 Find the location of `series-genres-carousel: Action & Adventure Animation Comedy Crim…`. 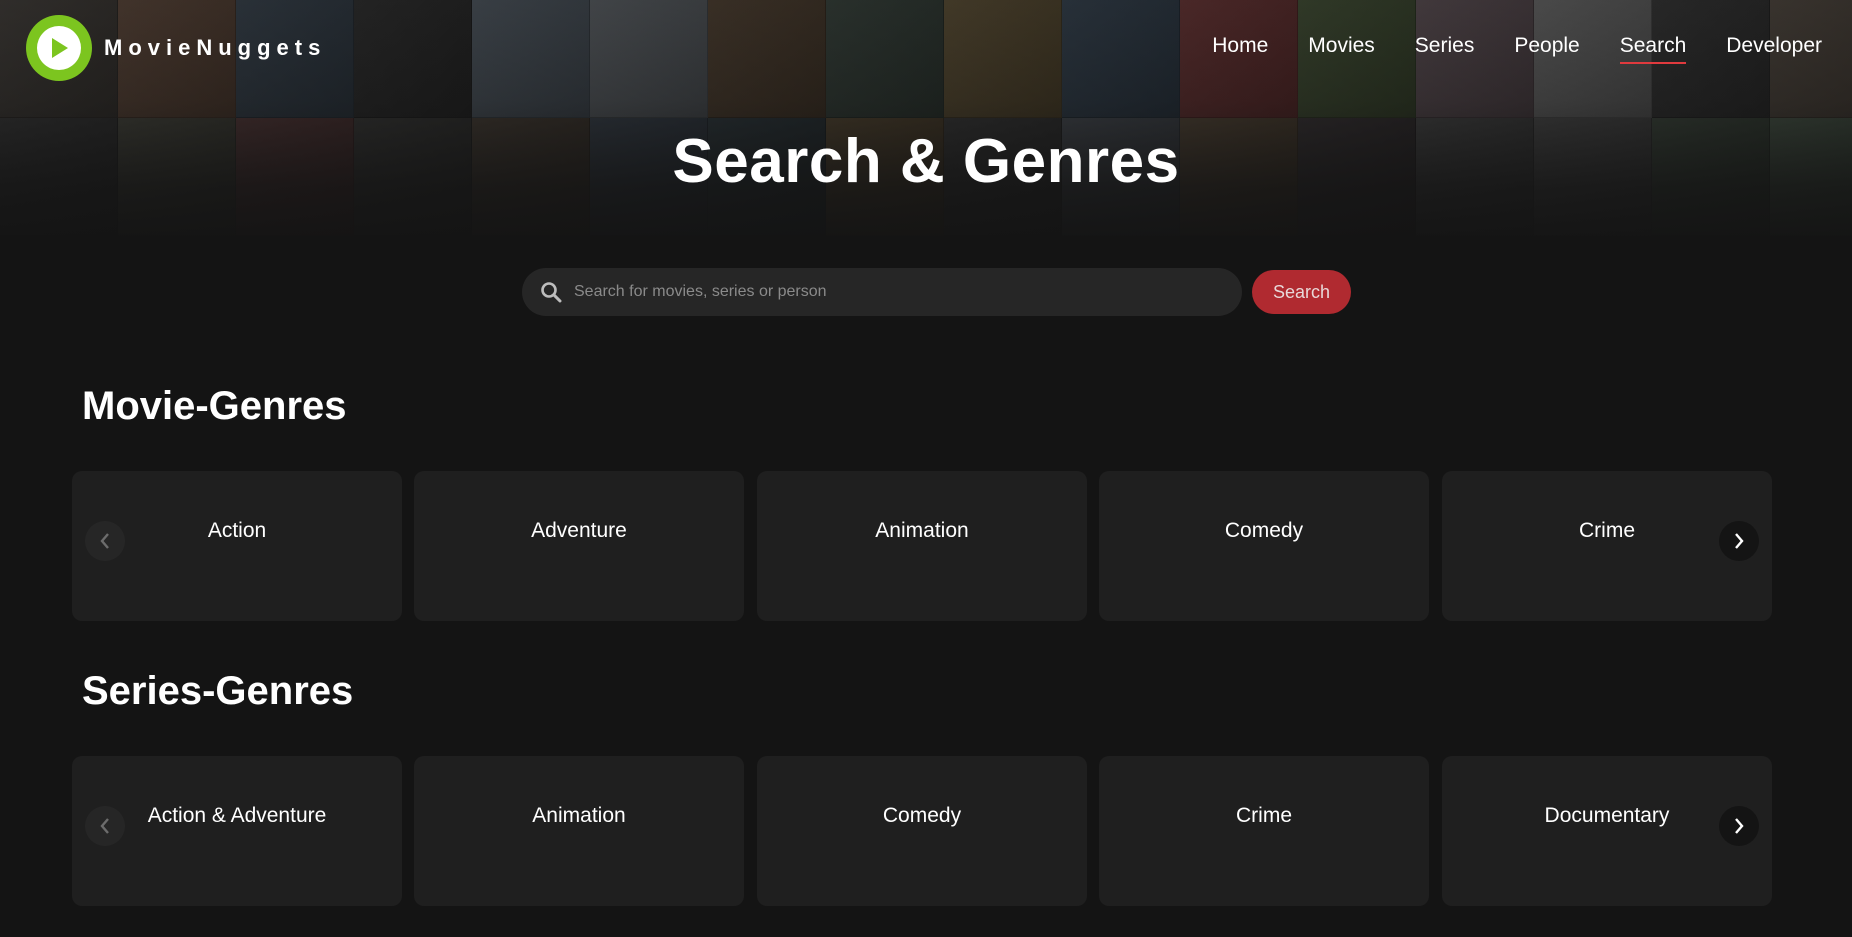

series-genres-carousel: Action & Adventure Animation Comedy Crim… is located at coordinates (922, 831).